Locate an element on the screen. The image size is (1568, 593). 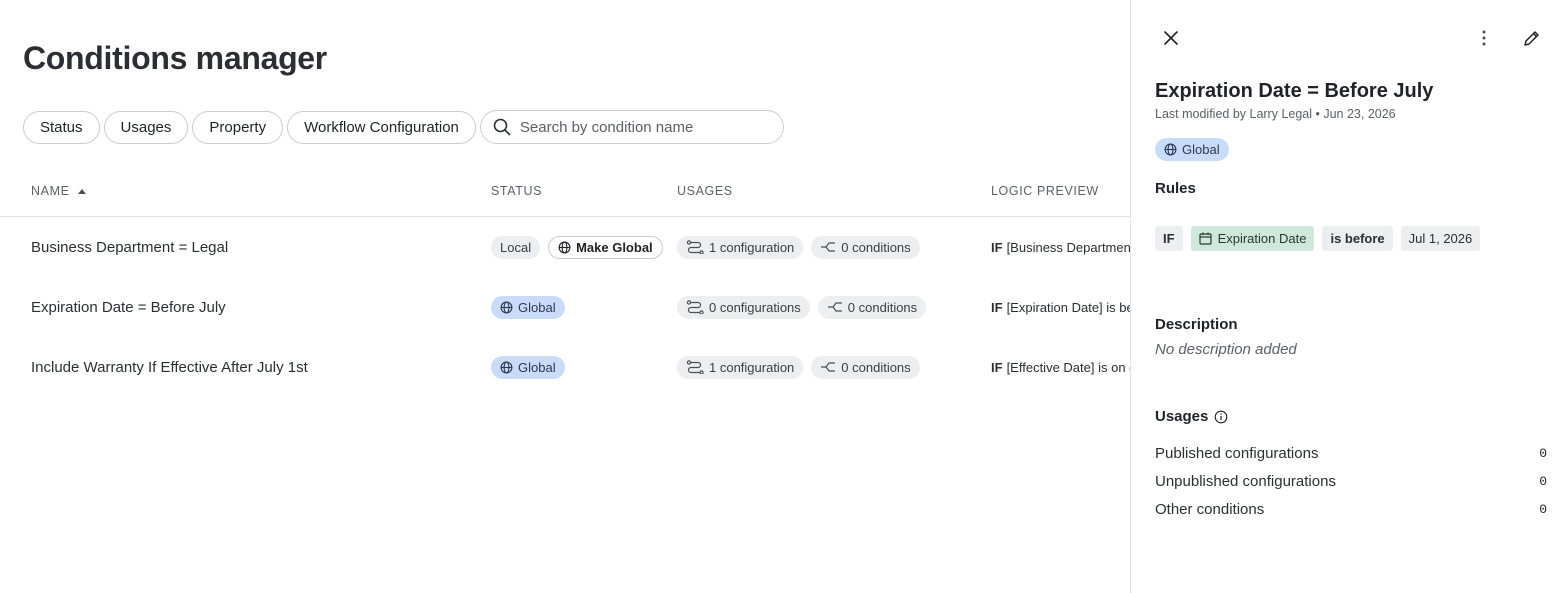
logic-preview: IF [Business Department] is Legal is located at coordinates (1061, 247).